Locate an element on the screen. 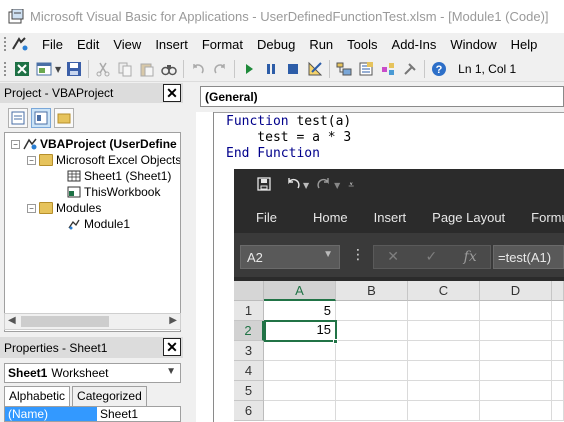  menu-help: Help is located at coordinates (524, 44).